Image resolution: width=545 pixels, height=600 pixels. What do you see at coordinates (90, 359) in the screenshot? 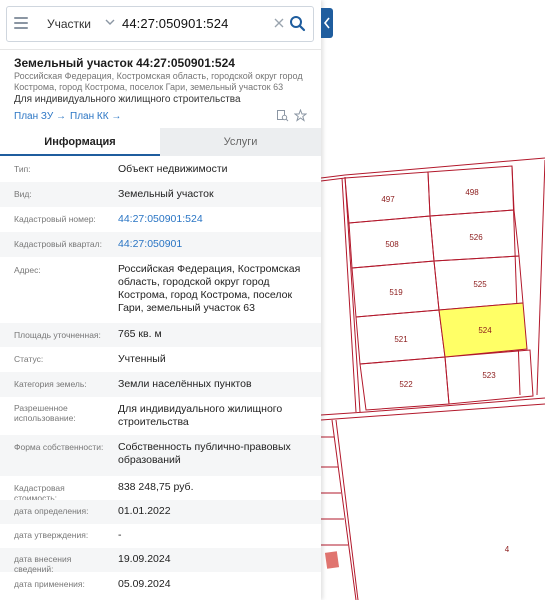
I see `info-row-status: Статус: Учтенный` at bounding box center [90, 359].